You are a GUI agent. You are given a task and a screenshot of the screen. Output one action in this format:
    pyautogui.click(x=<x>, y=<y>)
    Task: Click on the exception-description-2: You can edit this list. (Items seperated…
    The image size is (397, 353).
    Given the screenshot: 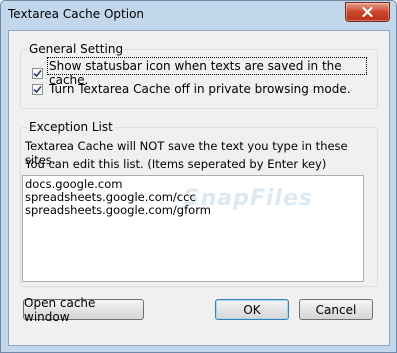 What is the action you would take?
    pyautogui.click(x=176, y=164)
    